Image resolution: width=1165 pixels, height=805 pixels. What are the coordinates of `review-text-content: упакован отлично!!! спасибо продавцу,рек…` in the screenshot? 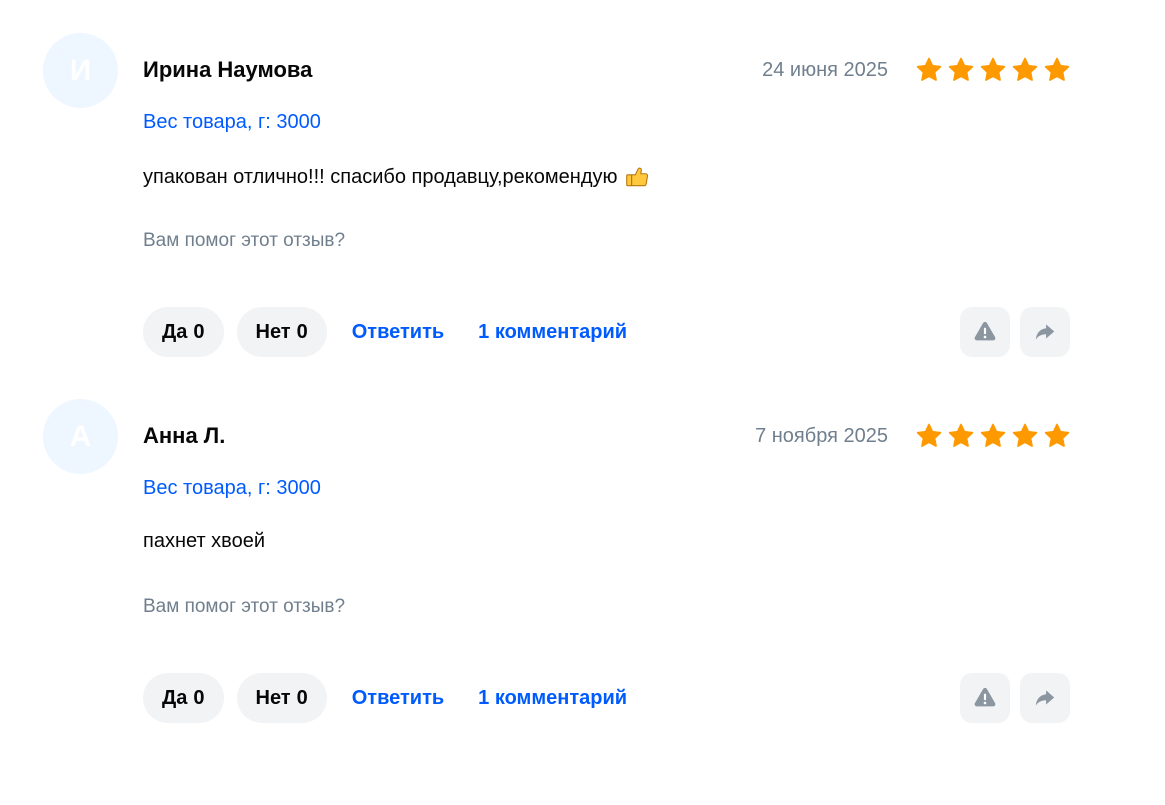 It's located at (380, 176).